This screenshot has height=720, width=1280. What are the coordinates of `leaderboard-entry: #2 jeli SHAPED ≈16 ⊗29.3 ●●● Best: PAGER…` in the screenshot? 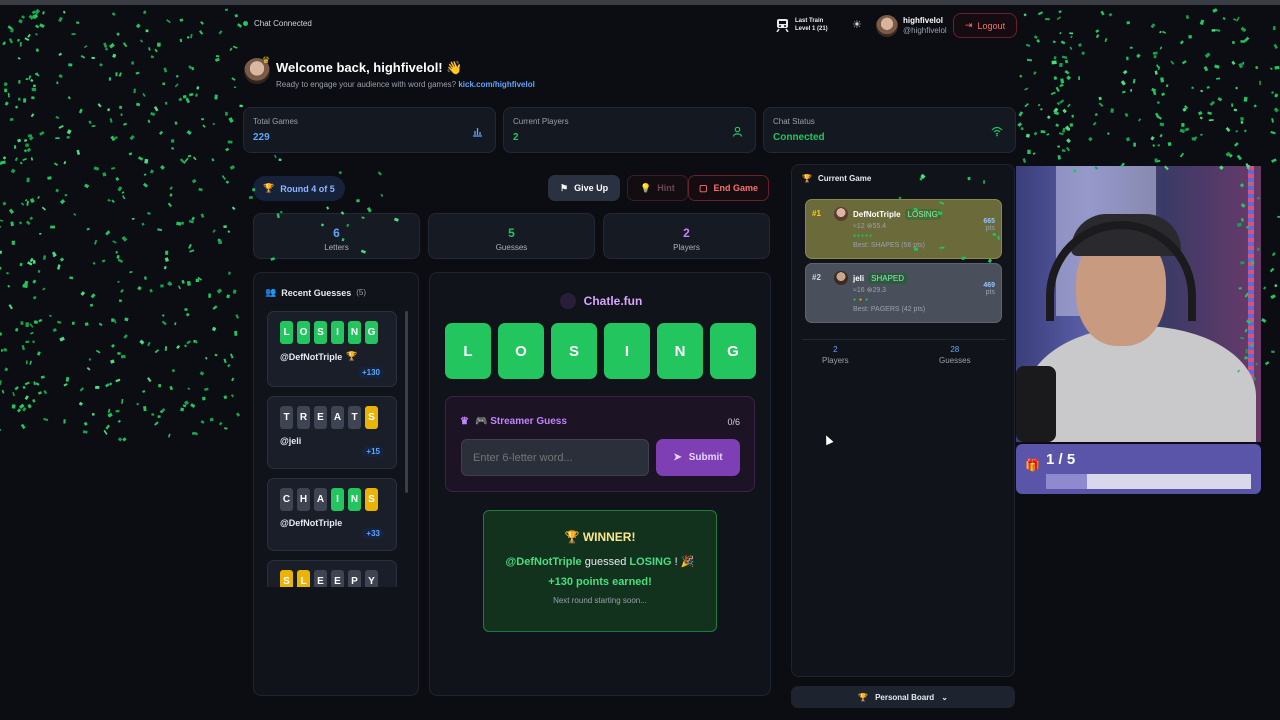 It's located at (903, 293).